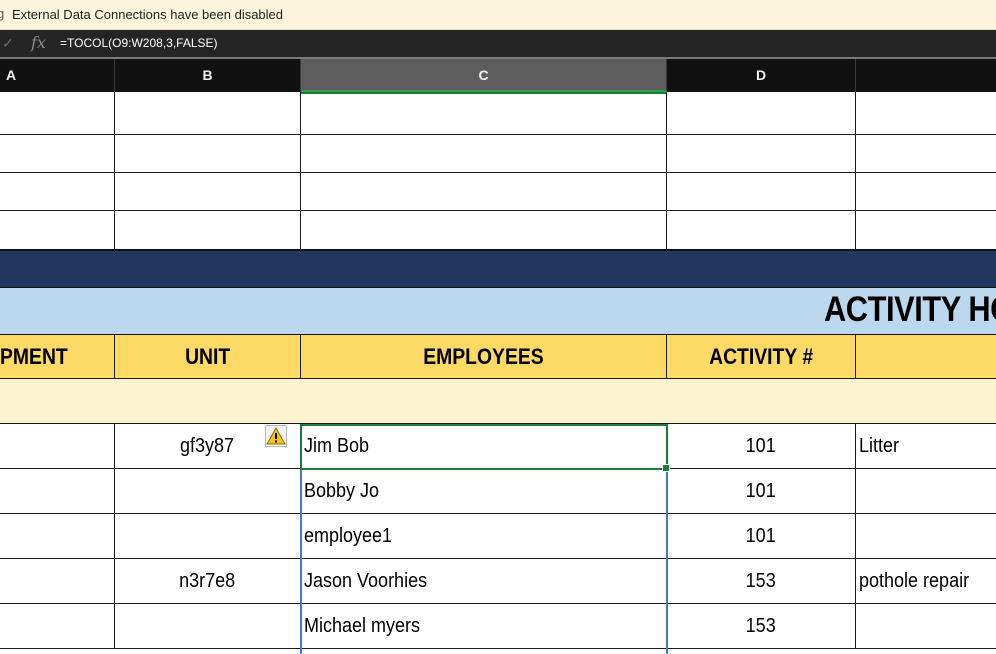  Describe the element at coordinates (498, 44) in the screenshot. I see `formula-bar: ✓ fx =TOCOL(O9:W208,3,FALSE)` at that location.